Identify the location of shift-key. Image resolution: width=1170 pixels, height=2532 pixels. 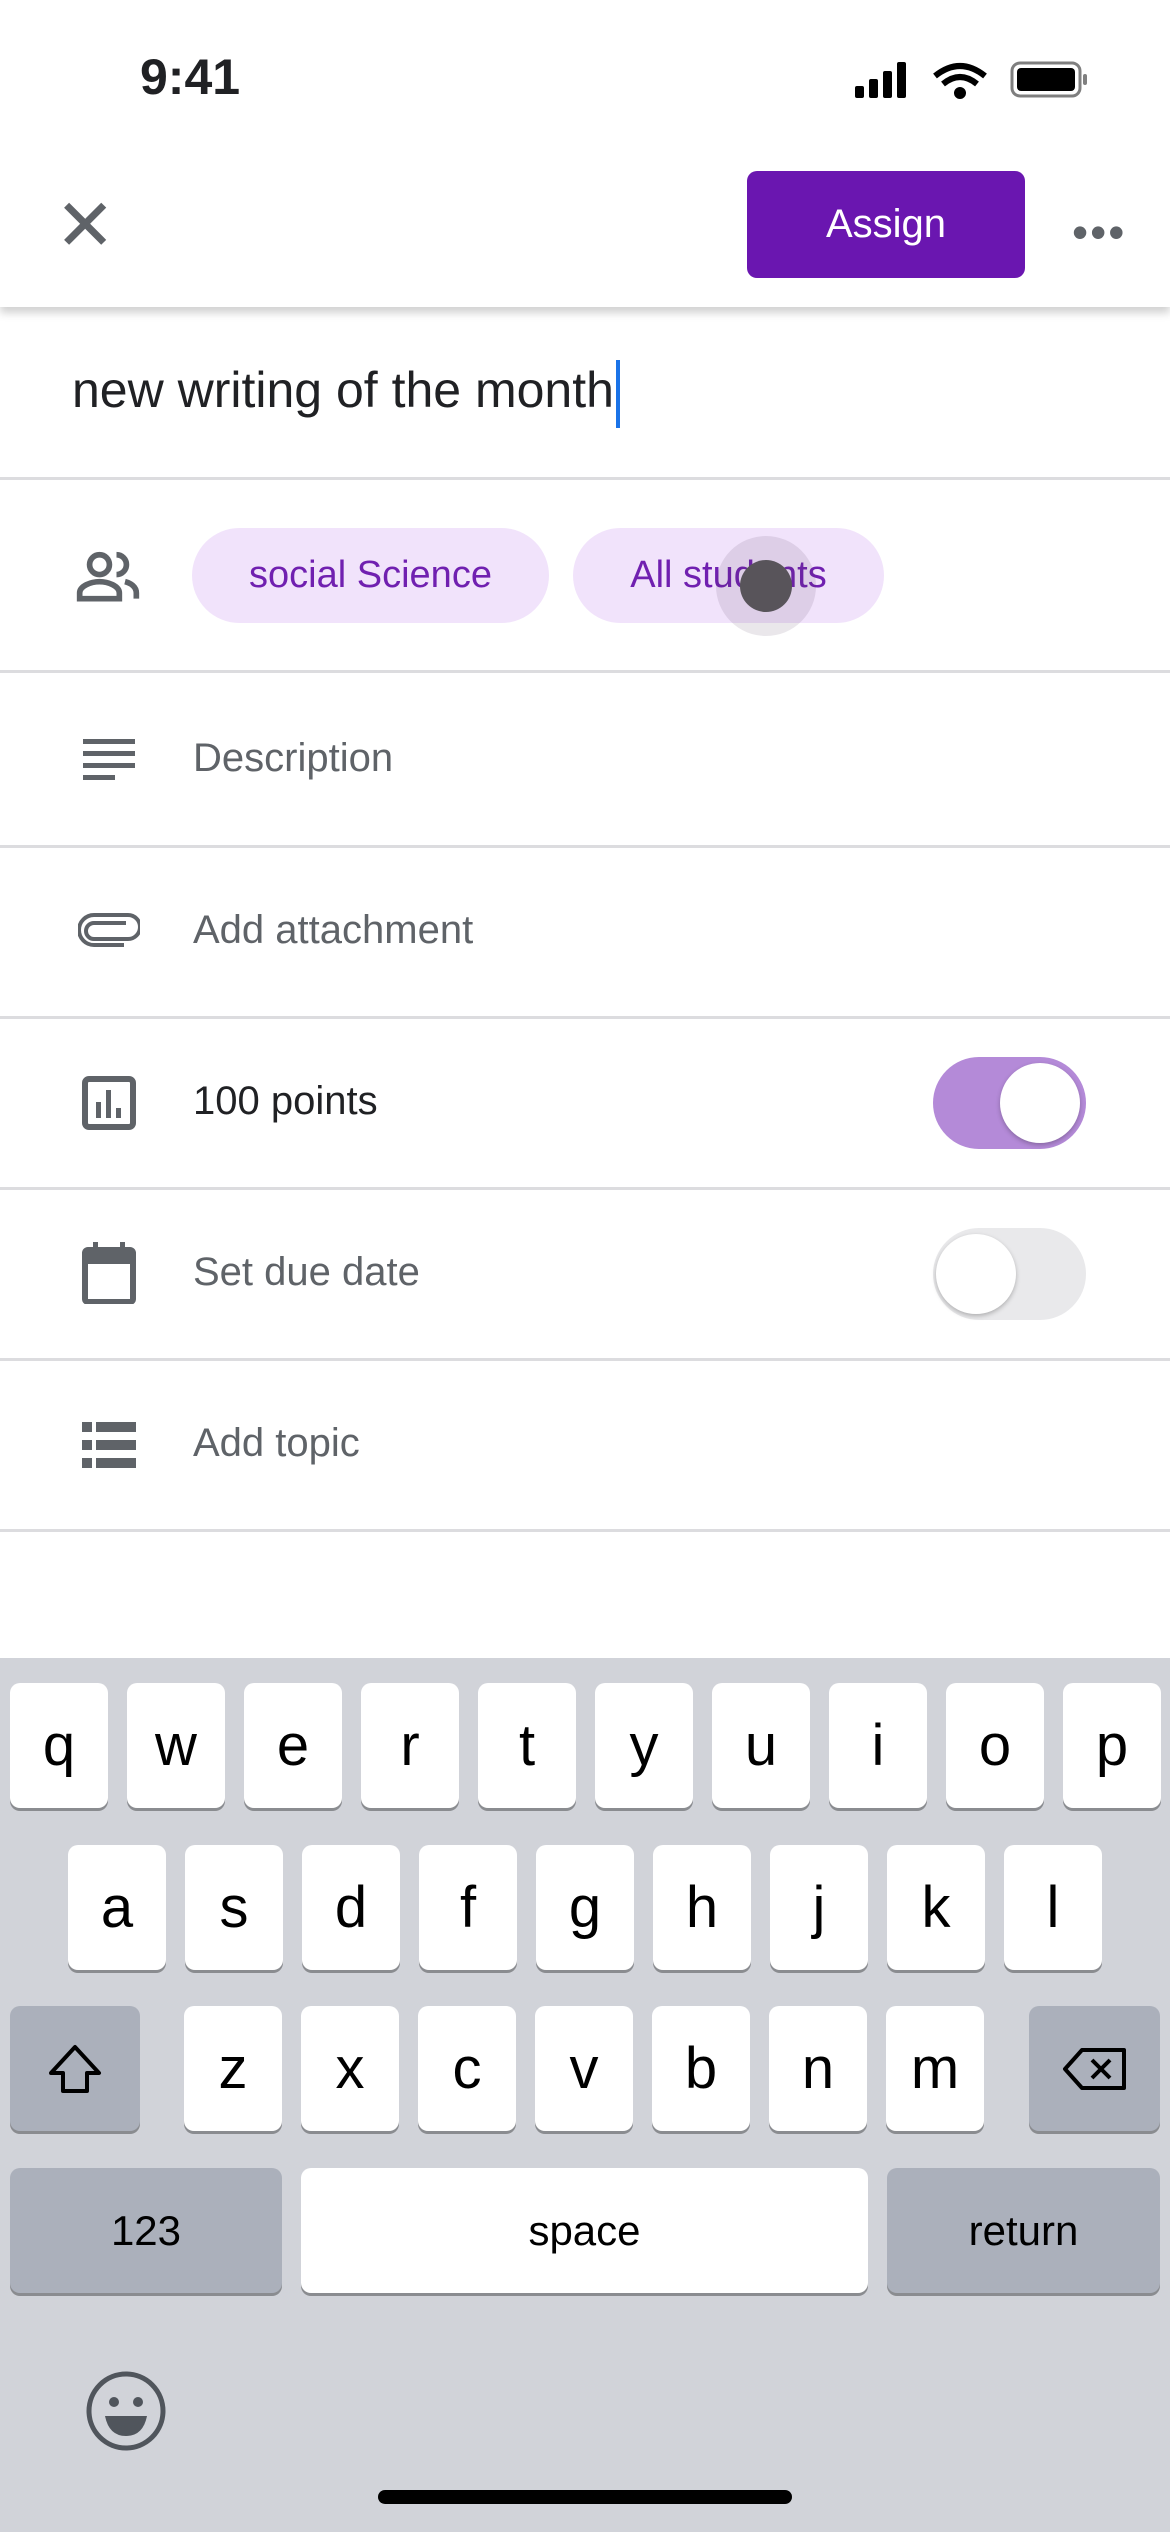
(75, 2068).